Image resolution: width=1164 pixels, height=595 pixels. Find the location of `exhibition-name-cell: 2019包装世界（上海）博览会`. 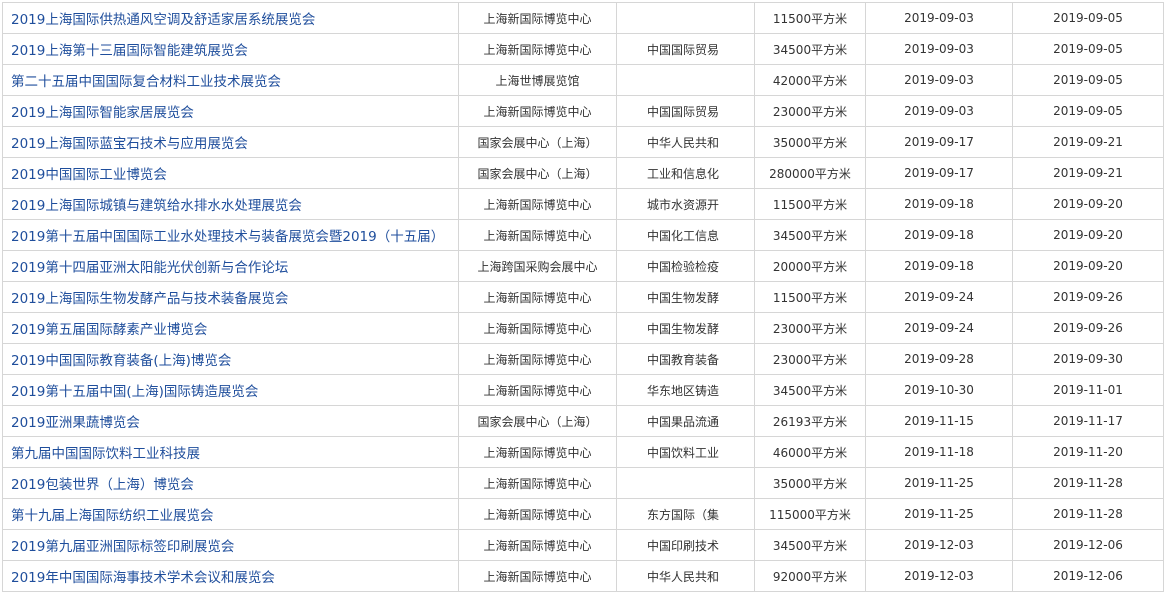

exhibition-name-cell: 2019包装世界（上海）博览会 is located at coordinates (230, 483).